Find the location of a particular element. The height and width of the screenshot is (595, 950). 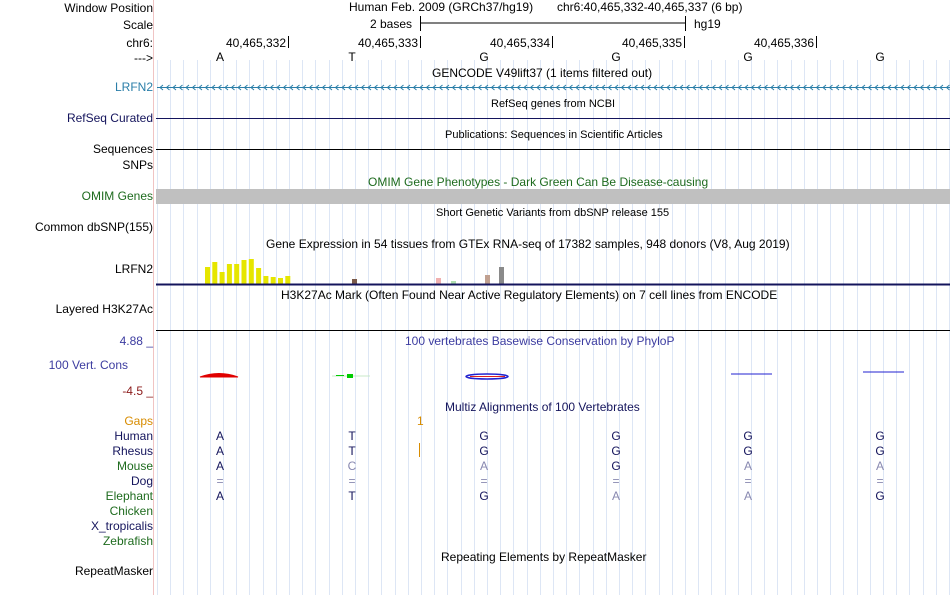

multiz-title: Multiz Alignments of 100 Vertebrates is located at coordinates (542, 407).